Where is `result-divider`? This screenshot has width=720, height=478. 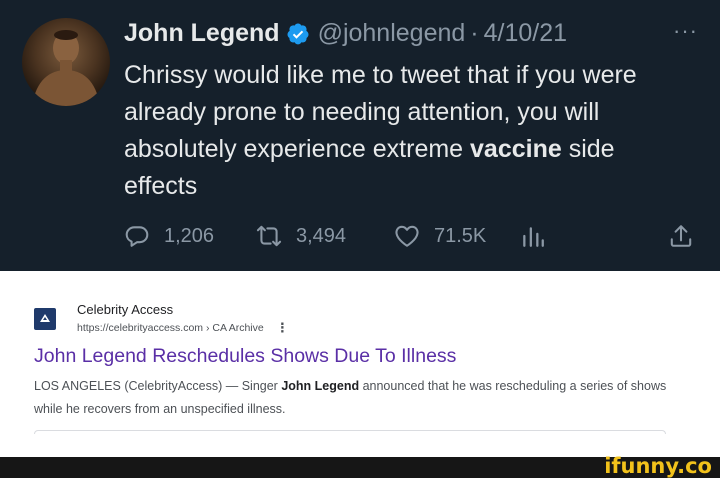
result-divider is located at coordinates (350, 432).